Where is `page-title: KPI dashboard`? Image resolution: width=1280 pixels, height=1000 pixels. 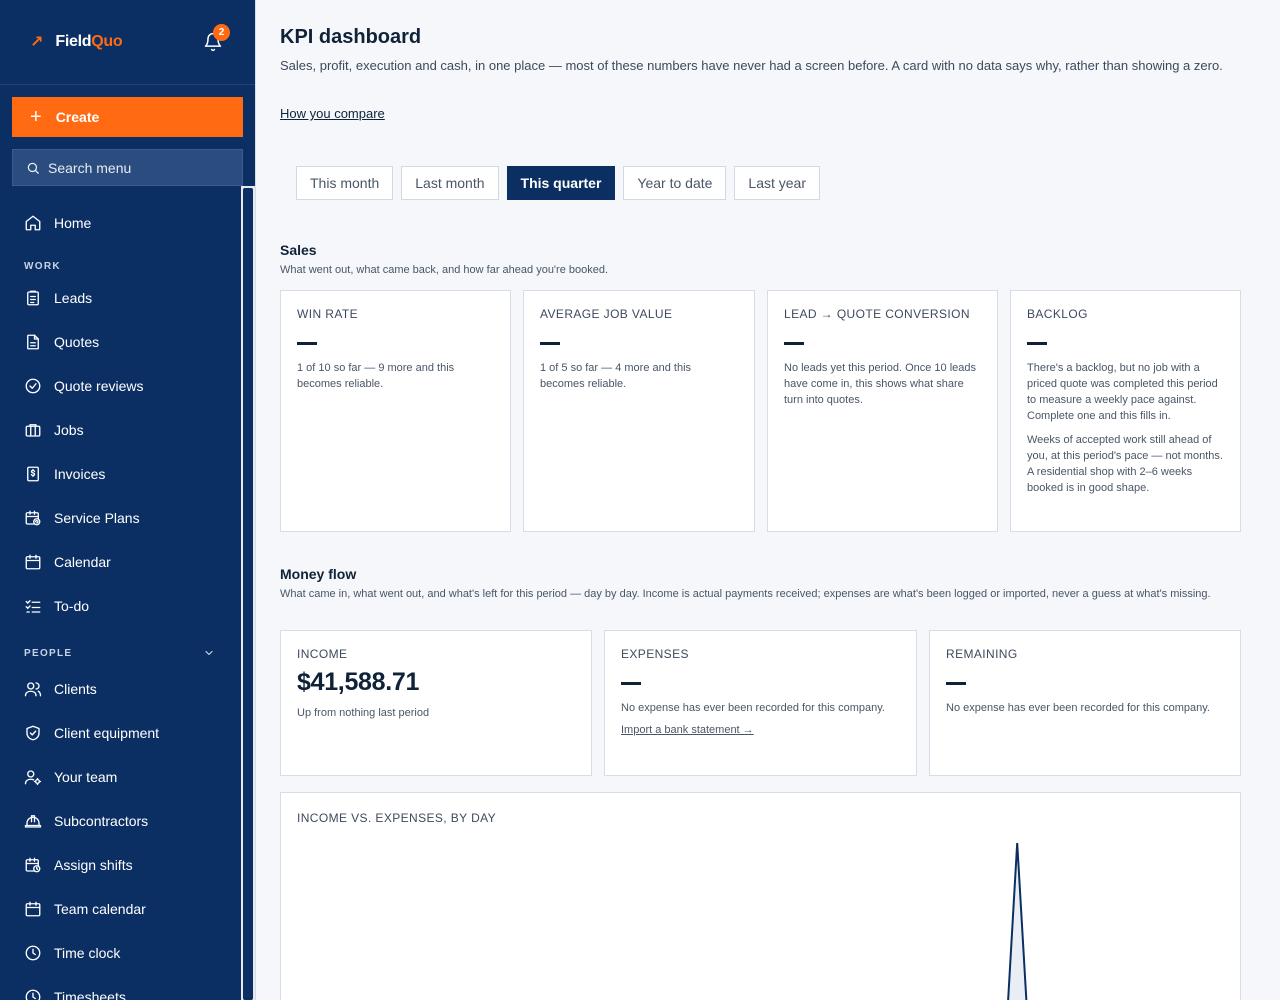
page-title: KPI dashboard is located at coordinates (351, 37).